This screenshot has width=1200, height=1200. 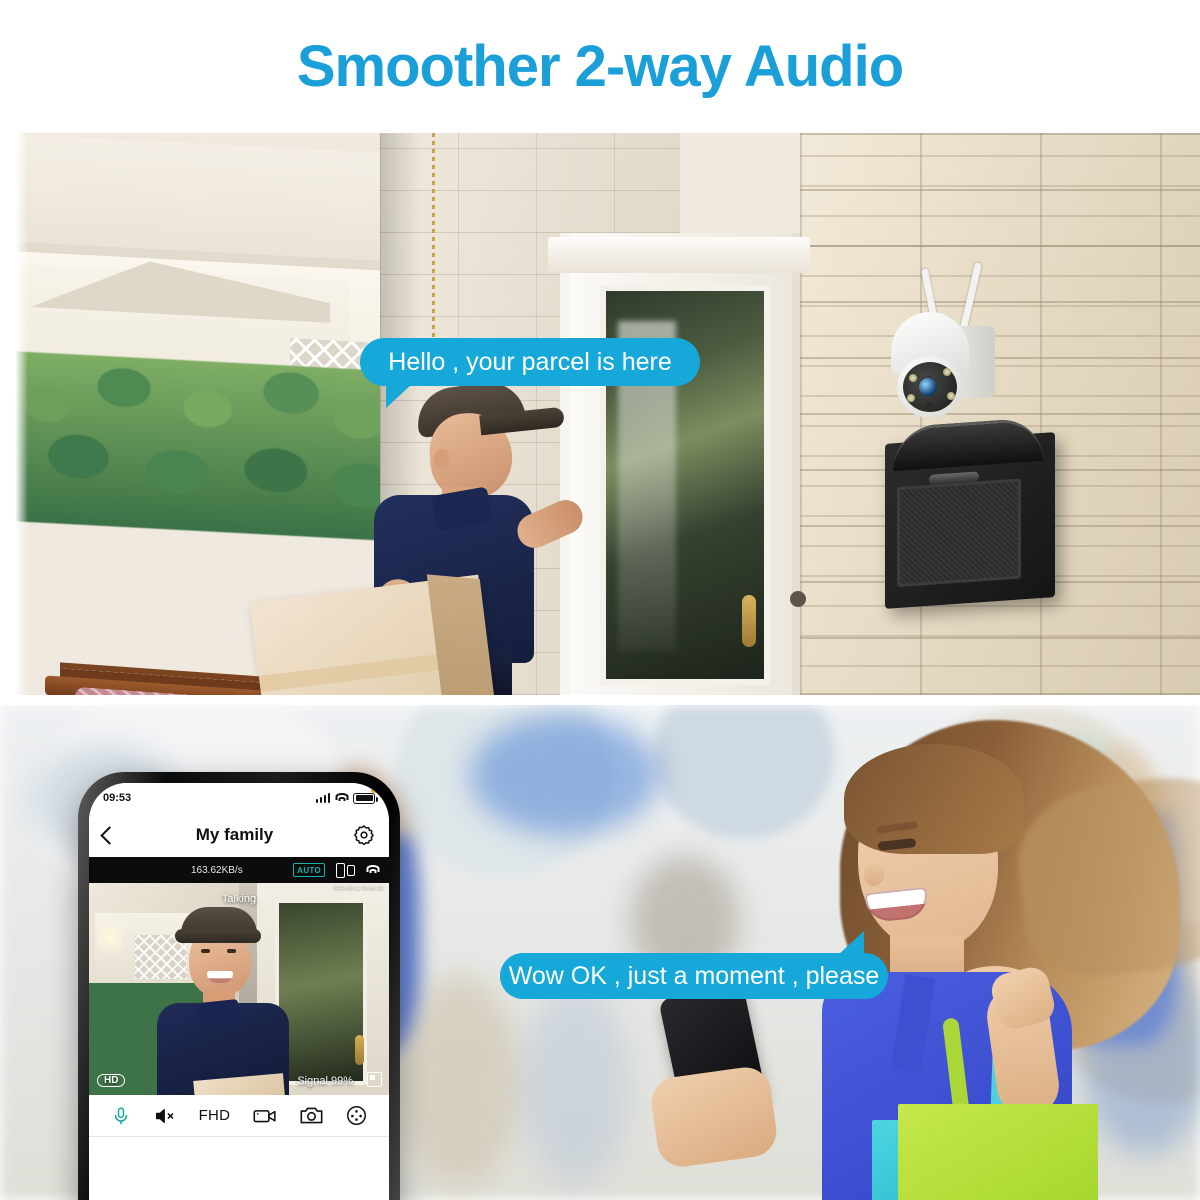 What do you see at coordinates (219, 1013) in the screenshot?
I see `polo-collar` at bounding box center [219, 1013].